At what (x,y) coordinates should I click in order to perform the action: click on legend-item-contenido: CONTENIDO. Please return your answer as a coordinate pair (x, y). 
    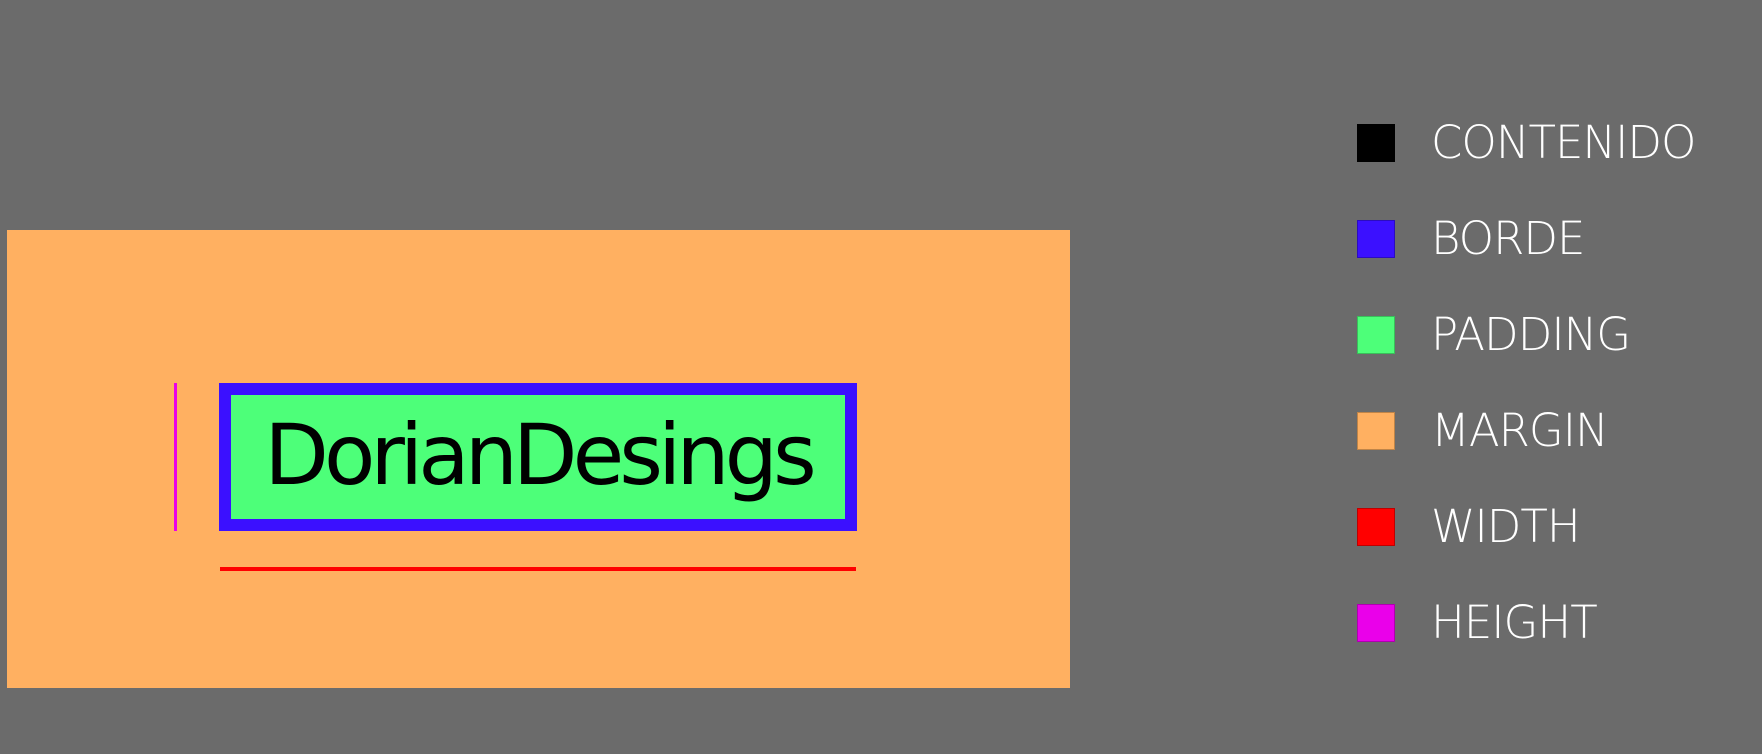
    Looking at the image, I should click on (1547, 166).